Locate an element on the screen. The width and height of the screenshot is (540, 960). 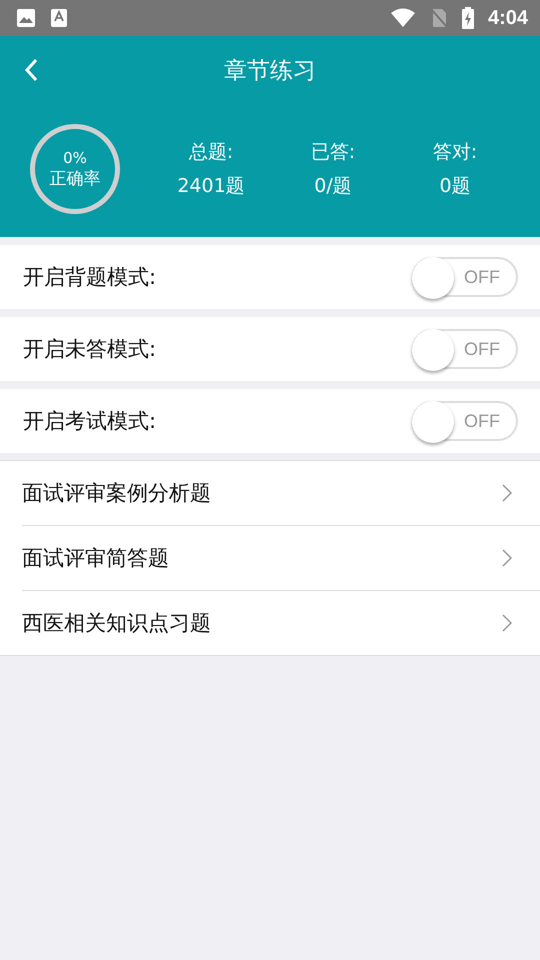
stat-value: 2401题 is located at coordinates (211, 186).